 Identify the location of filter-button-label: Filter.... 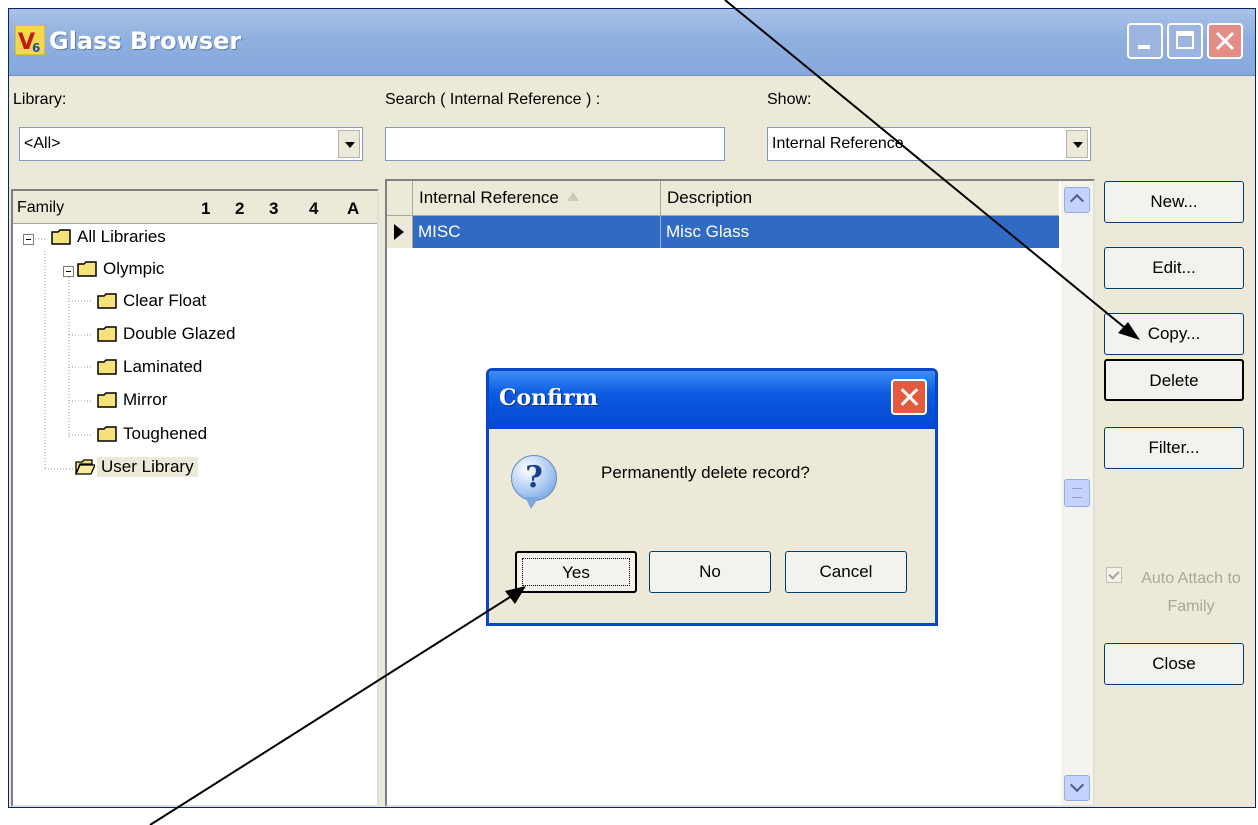
(1174, 447).